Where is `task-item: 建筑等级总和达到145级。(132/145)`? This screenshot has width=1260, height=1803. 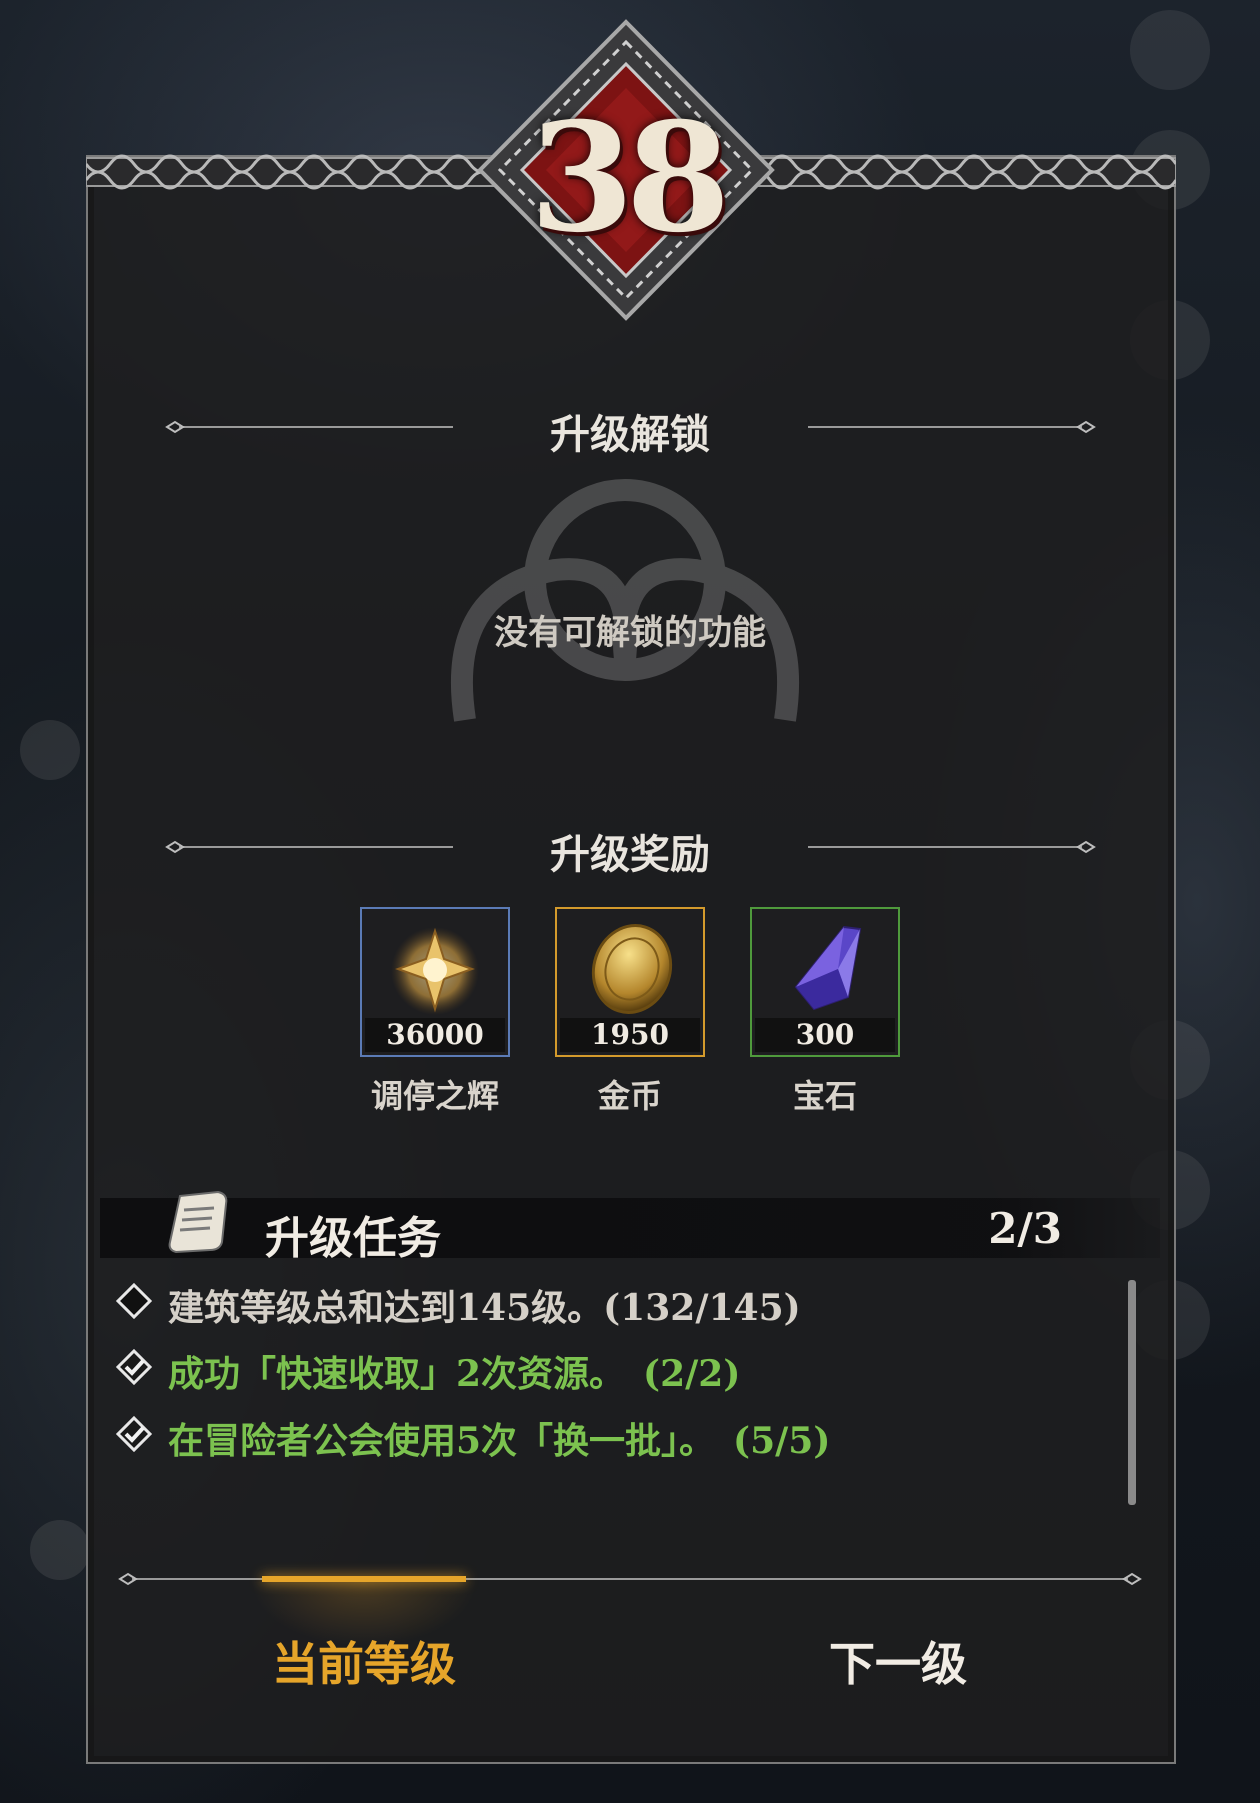
task-item: 建筑等级总和达到145级。(132/145) is located at coordinates (500, 1303).